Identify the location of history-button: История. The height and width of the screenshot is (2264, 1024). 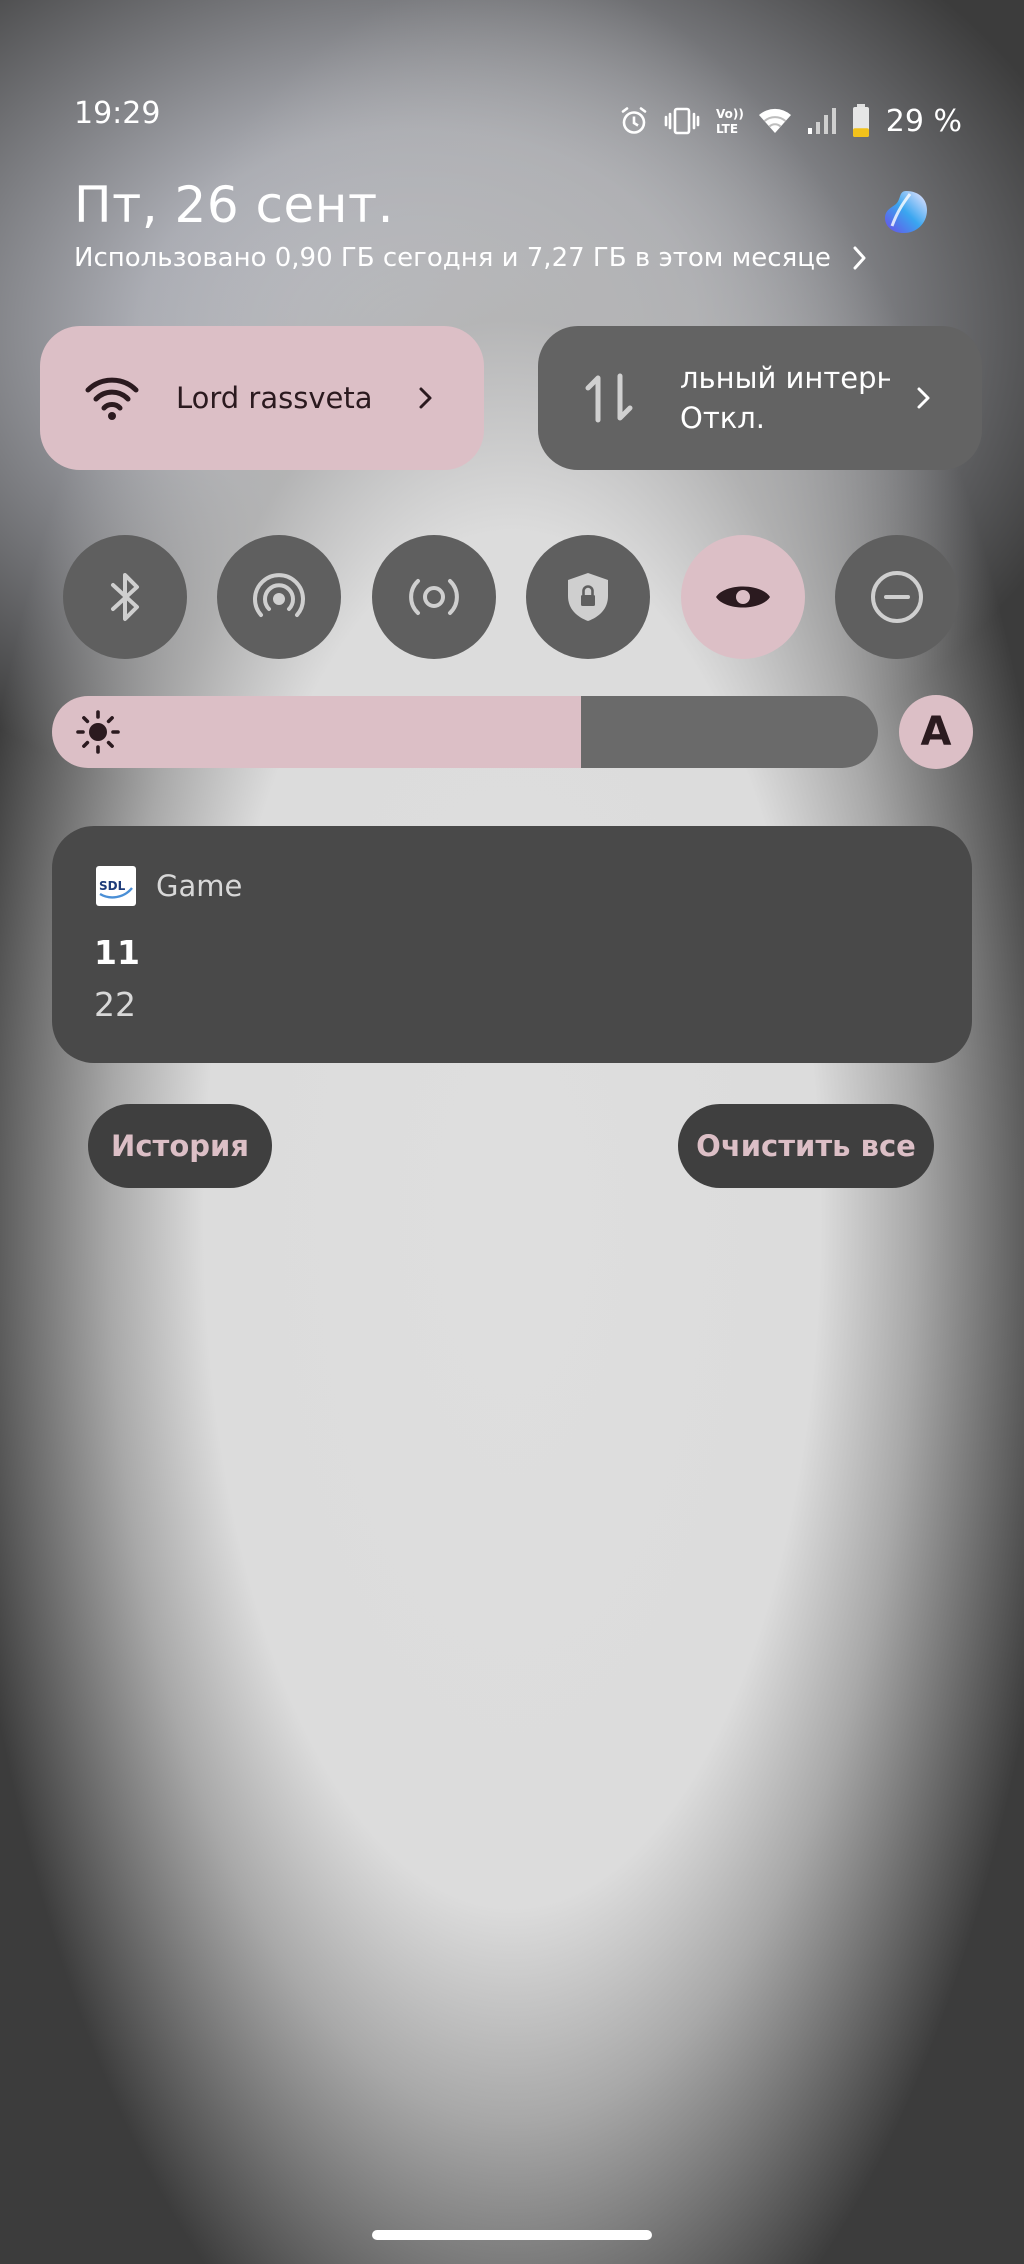
(180, 1146).